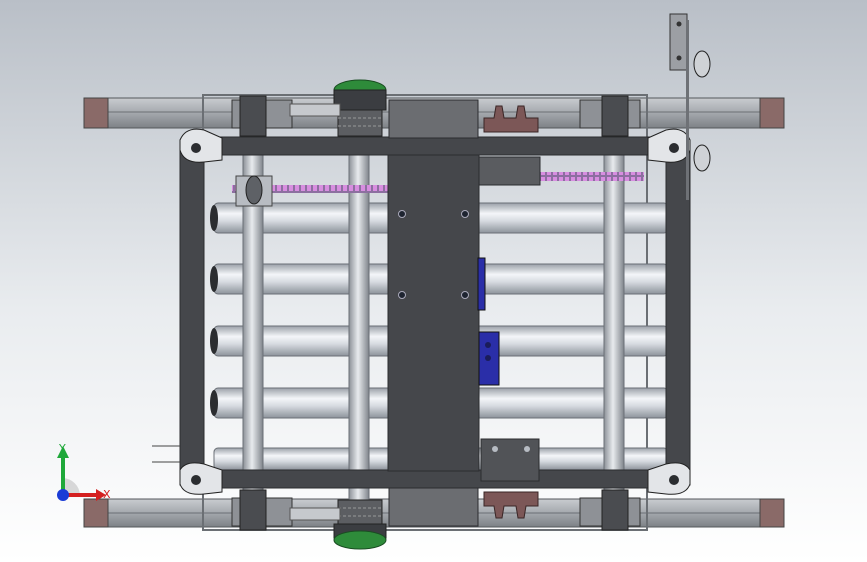  Describe the element at coordinates (192, 312) in the screenshot. I see `left-side-member` at that location.